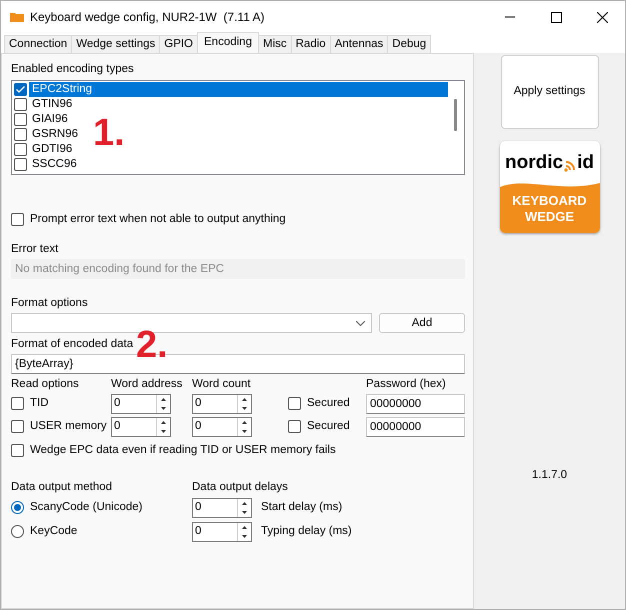 Image resolution: width=626 pixels, height=610 pixels. What do you see at coordinates (52, 104) in the screenshot?
I see `list-item: GTIN96` at bounding box center [52, 104].